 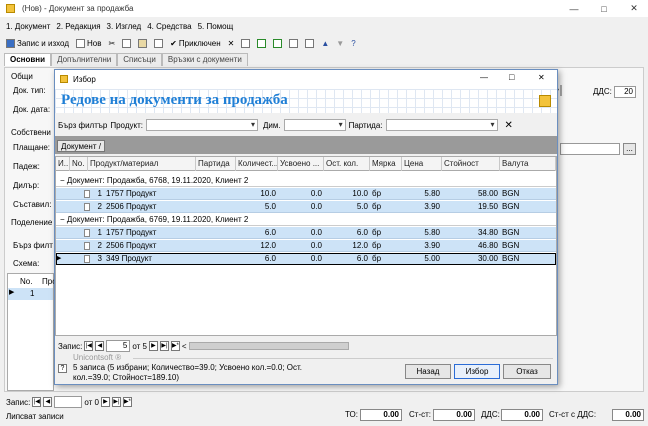 What do you see at coordinates (32, 109) in the screenshot?
I see `doc-date-label: Док. дата:` at bounding box center [32, 109].